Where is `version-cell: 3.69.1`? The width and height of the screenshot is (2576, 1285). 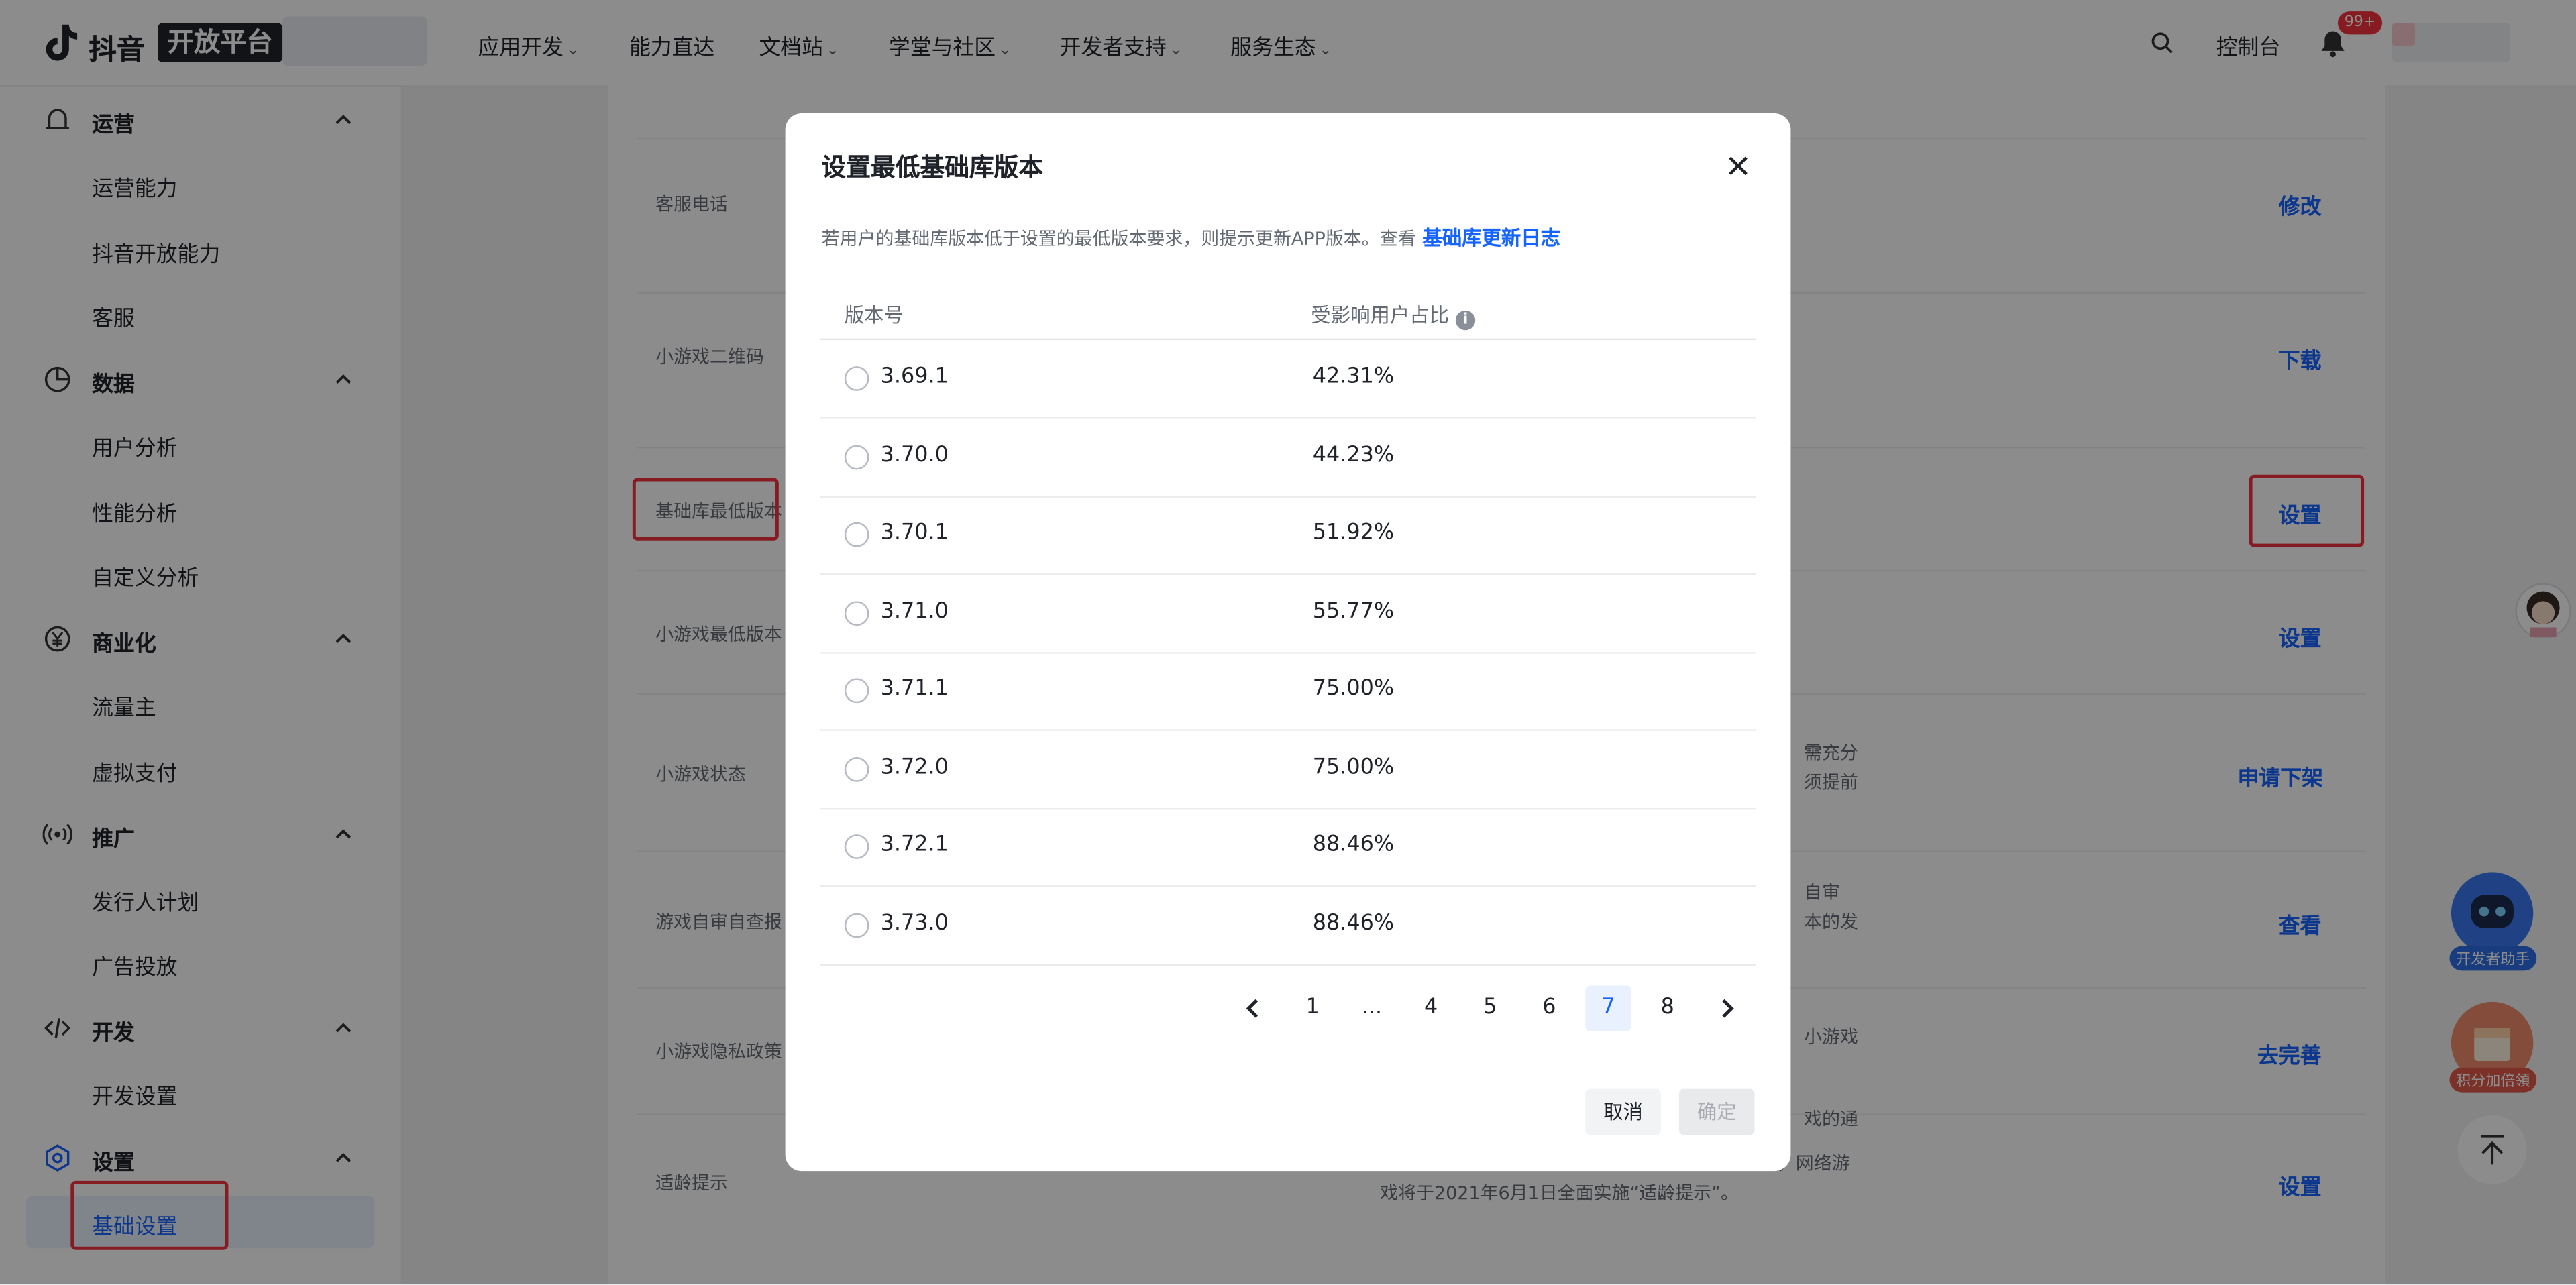 version-cell: 3.69.1 is located at coordinates (914, 377).